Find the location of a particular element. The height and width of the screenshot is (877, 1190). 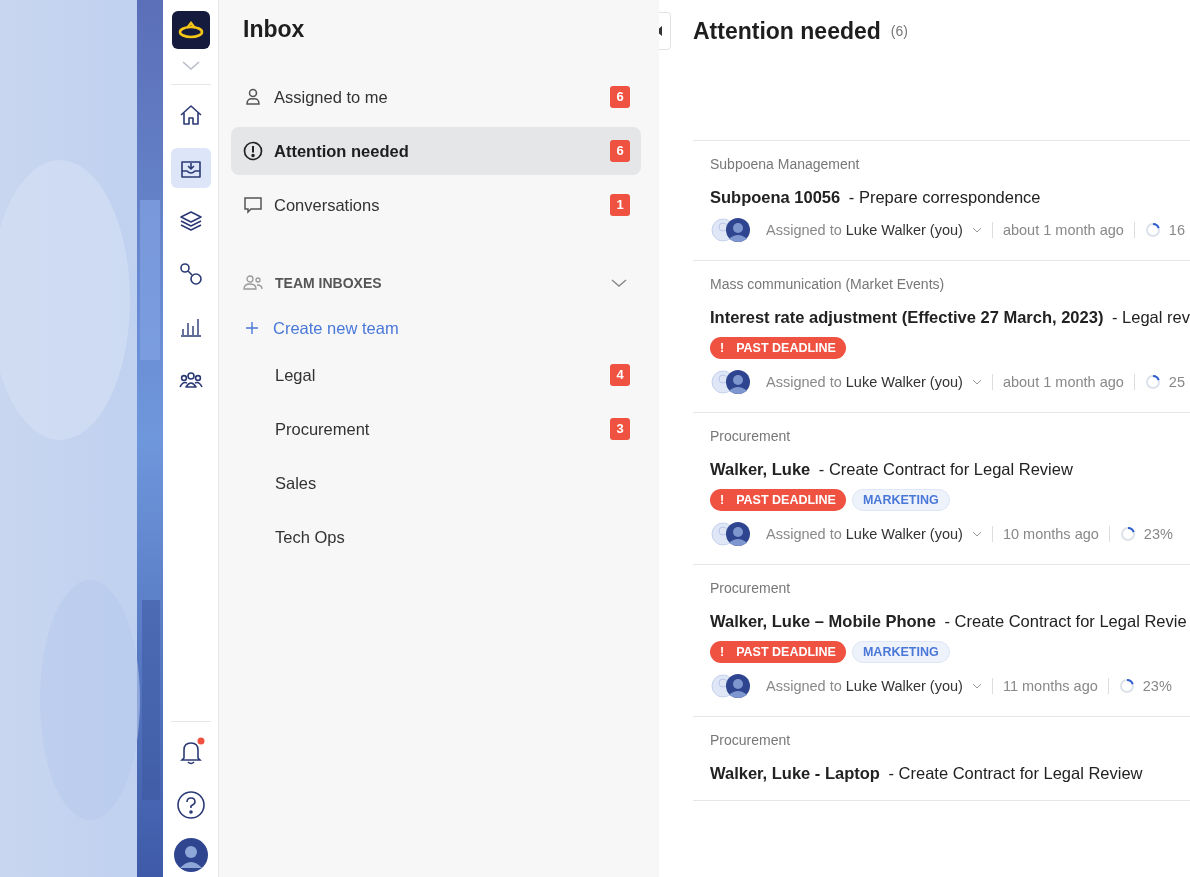

count-badge: 3 is located at coordinates (620, 429).